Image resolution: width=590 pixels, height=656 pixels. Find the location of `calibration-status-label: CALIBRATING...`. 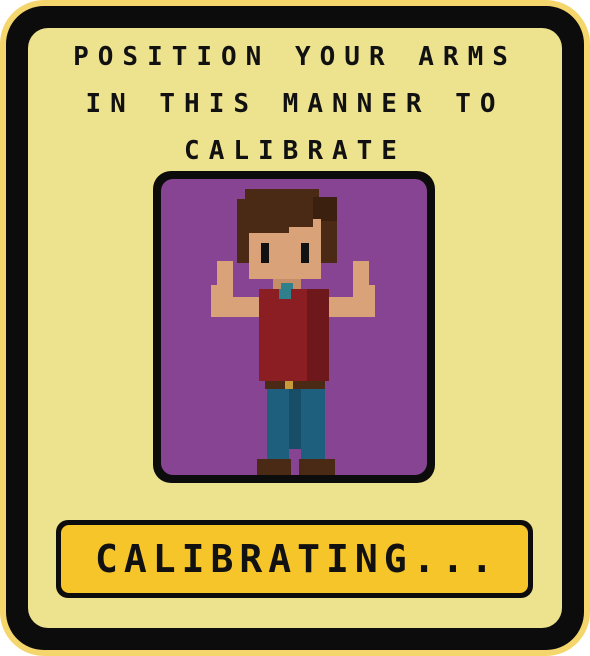

calibration-status-label: CALIBRATING... is located at coordinates (297, 559).